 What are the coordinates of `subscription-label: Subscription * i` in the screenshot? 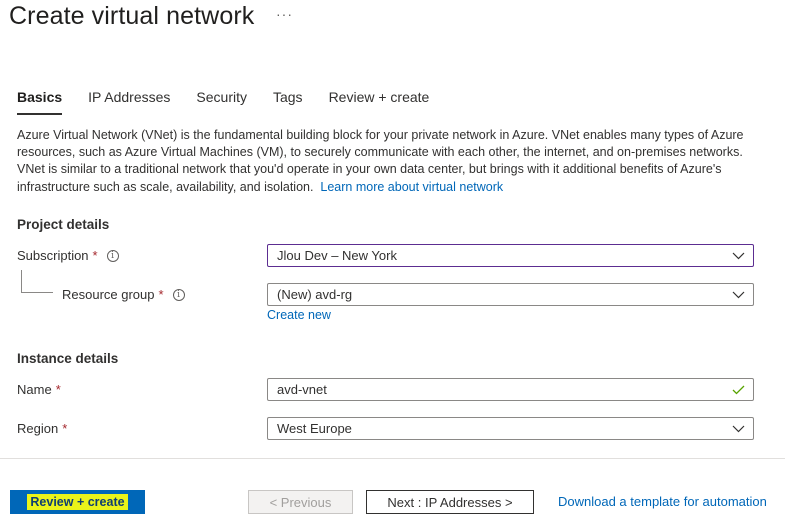 It's located at (68, 255).